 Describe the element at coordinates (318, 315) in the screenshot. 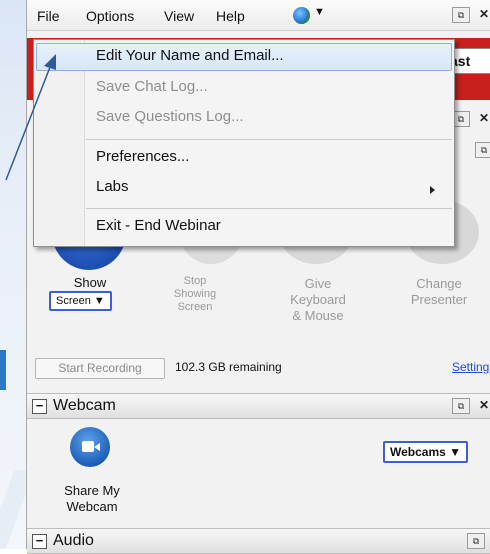

I see `give-line-3: & Mouse` at that location.